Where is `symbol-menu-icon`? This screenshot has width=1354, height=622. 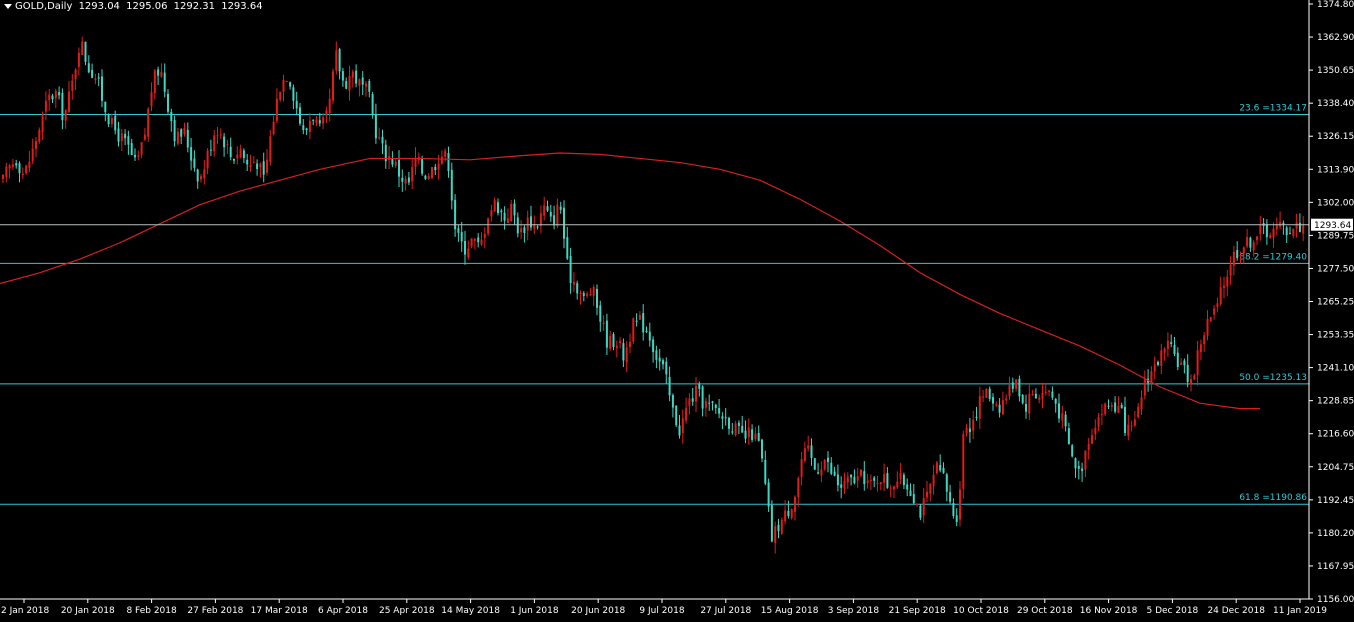 symbol-menu-icon is located at coordinates (8, 6).